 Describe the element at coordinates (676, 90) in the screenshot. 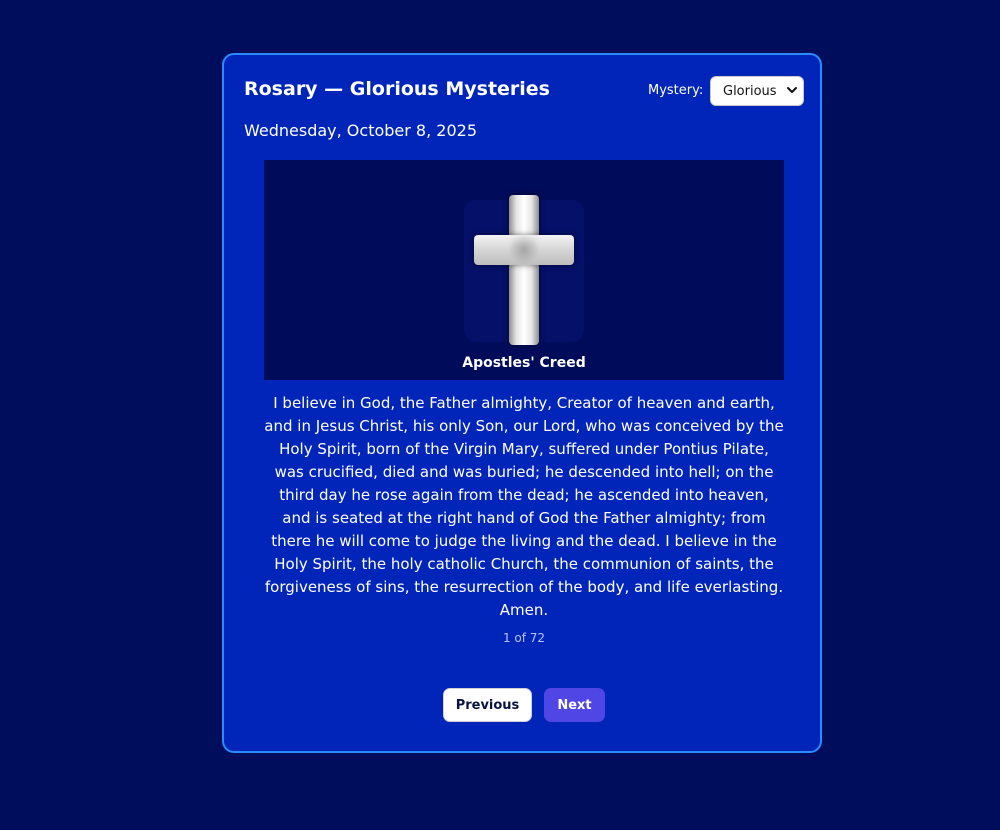

I see `mystery-label: Mystery:` at that location.